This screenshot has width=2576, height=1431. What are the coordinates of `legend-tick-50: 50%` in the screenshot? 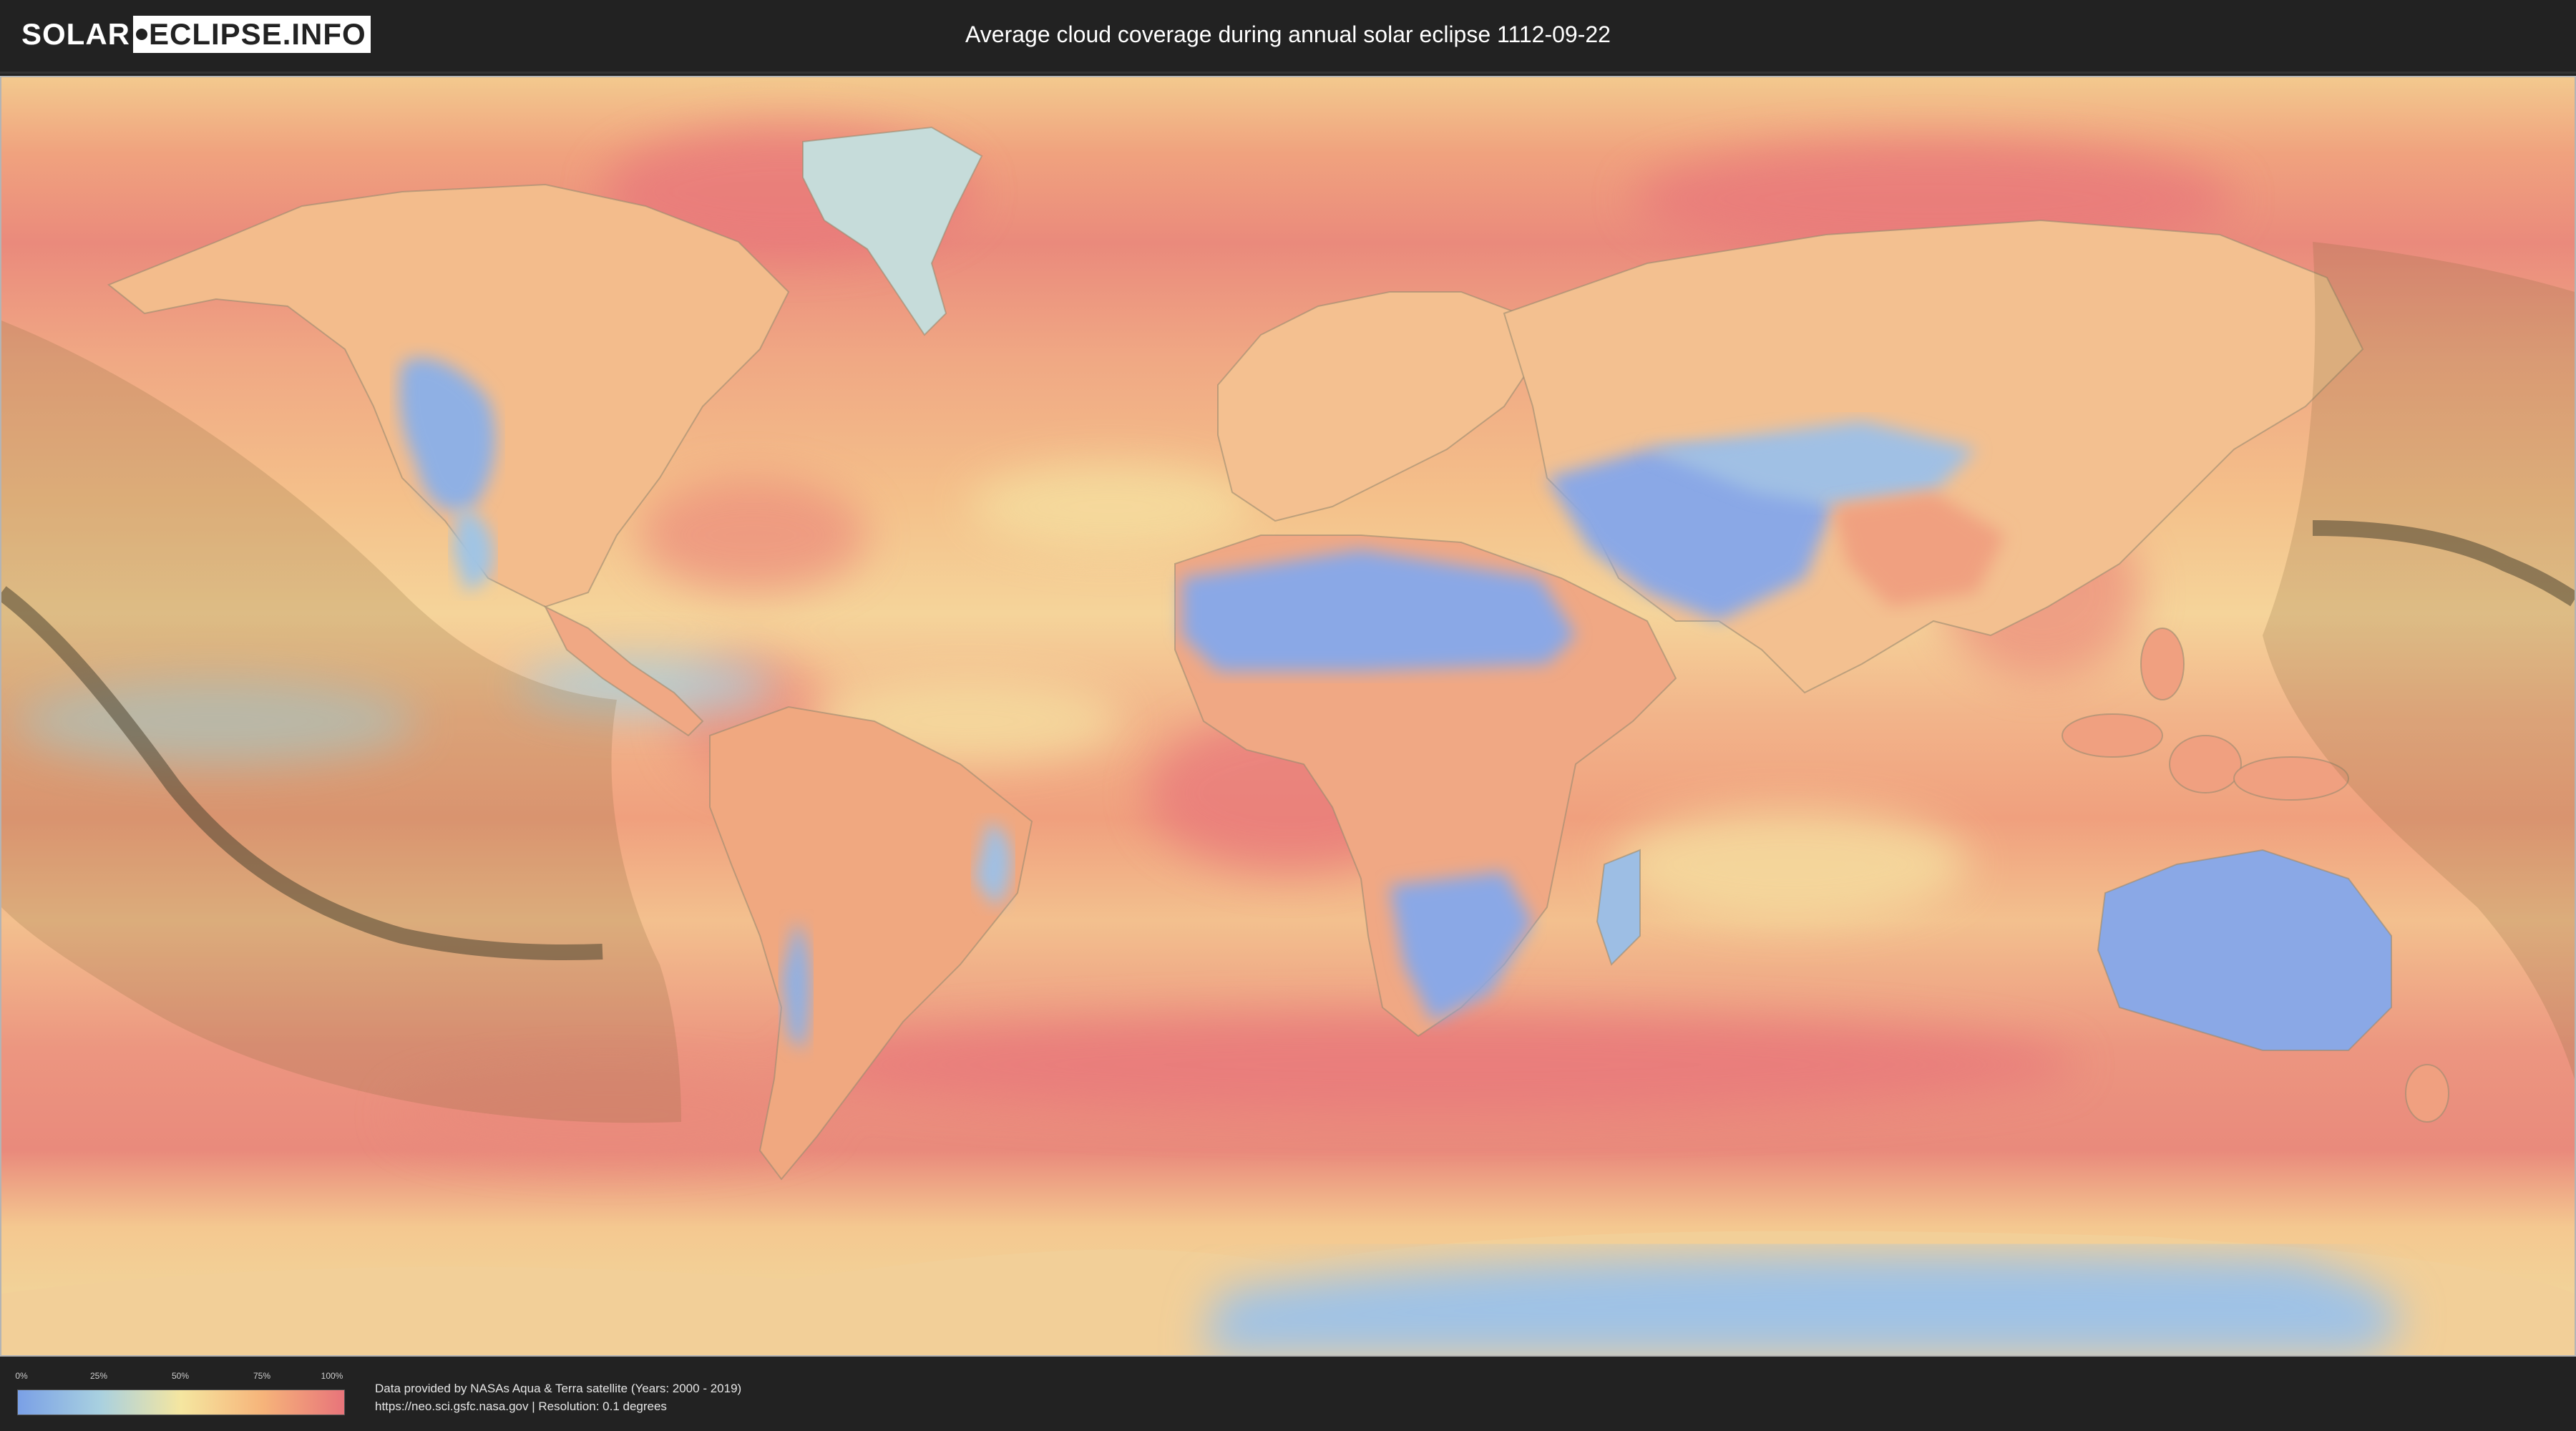 It's located at (180, 1376).